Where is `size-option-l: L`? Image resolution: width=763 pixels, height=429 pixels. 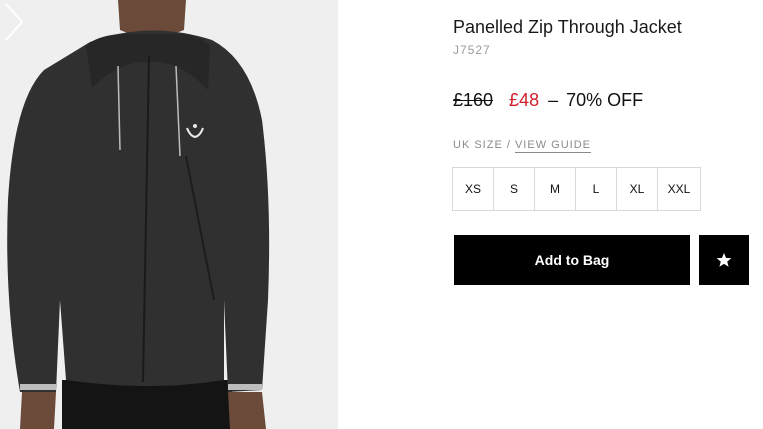 size-option-l: L is located at coordinates (596, 189).